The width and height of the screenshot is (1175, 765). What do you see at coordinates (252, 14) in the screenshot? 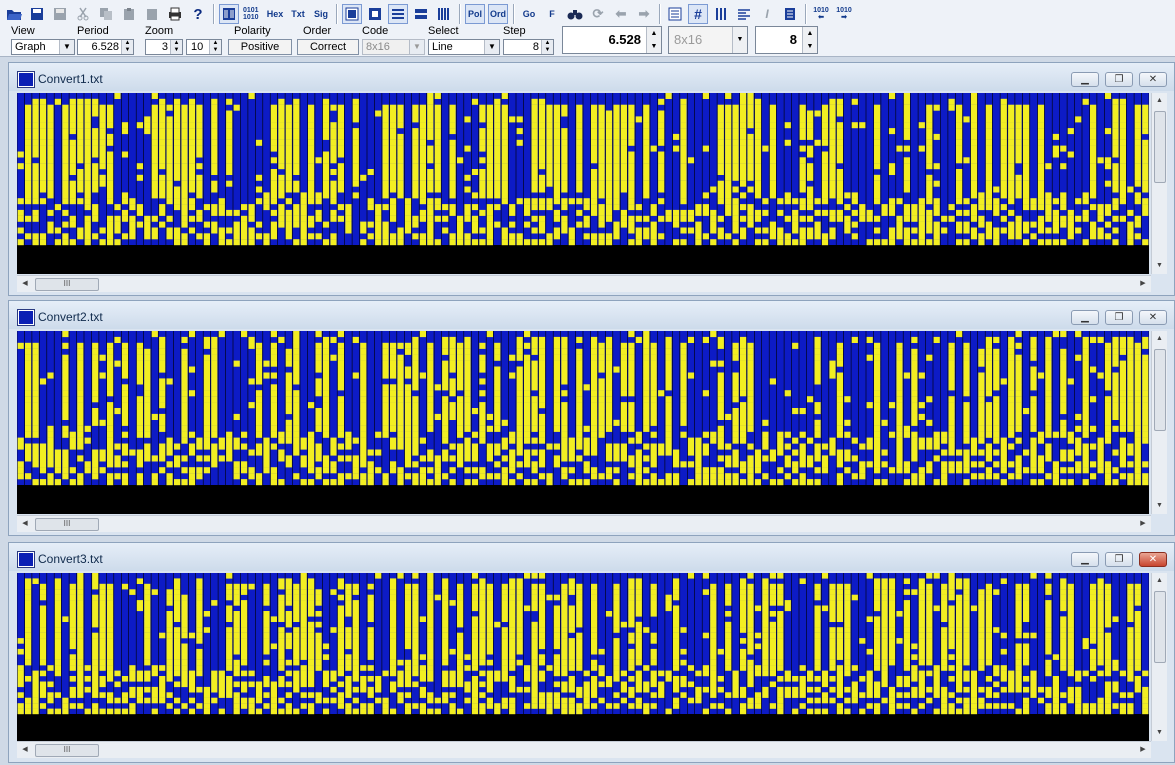
I see `bin-view-button: 0101 1010` at bounding box center [252, 14].